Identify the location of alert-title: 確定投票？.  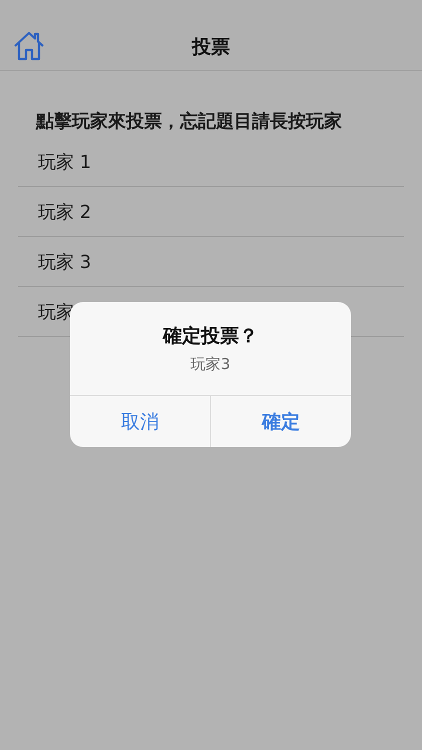
(210, 336).